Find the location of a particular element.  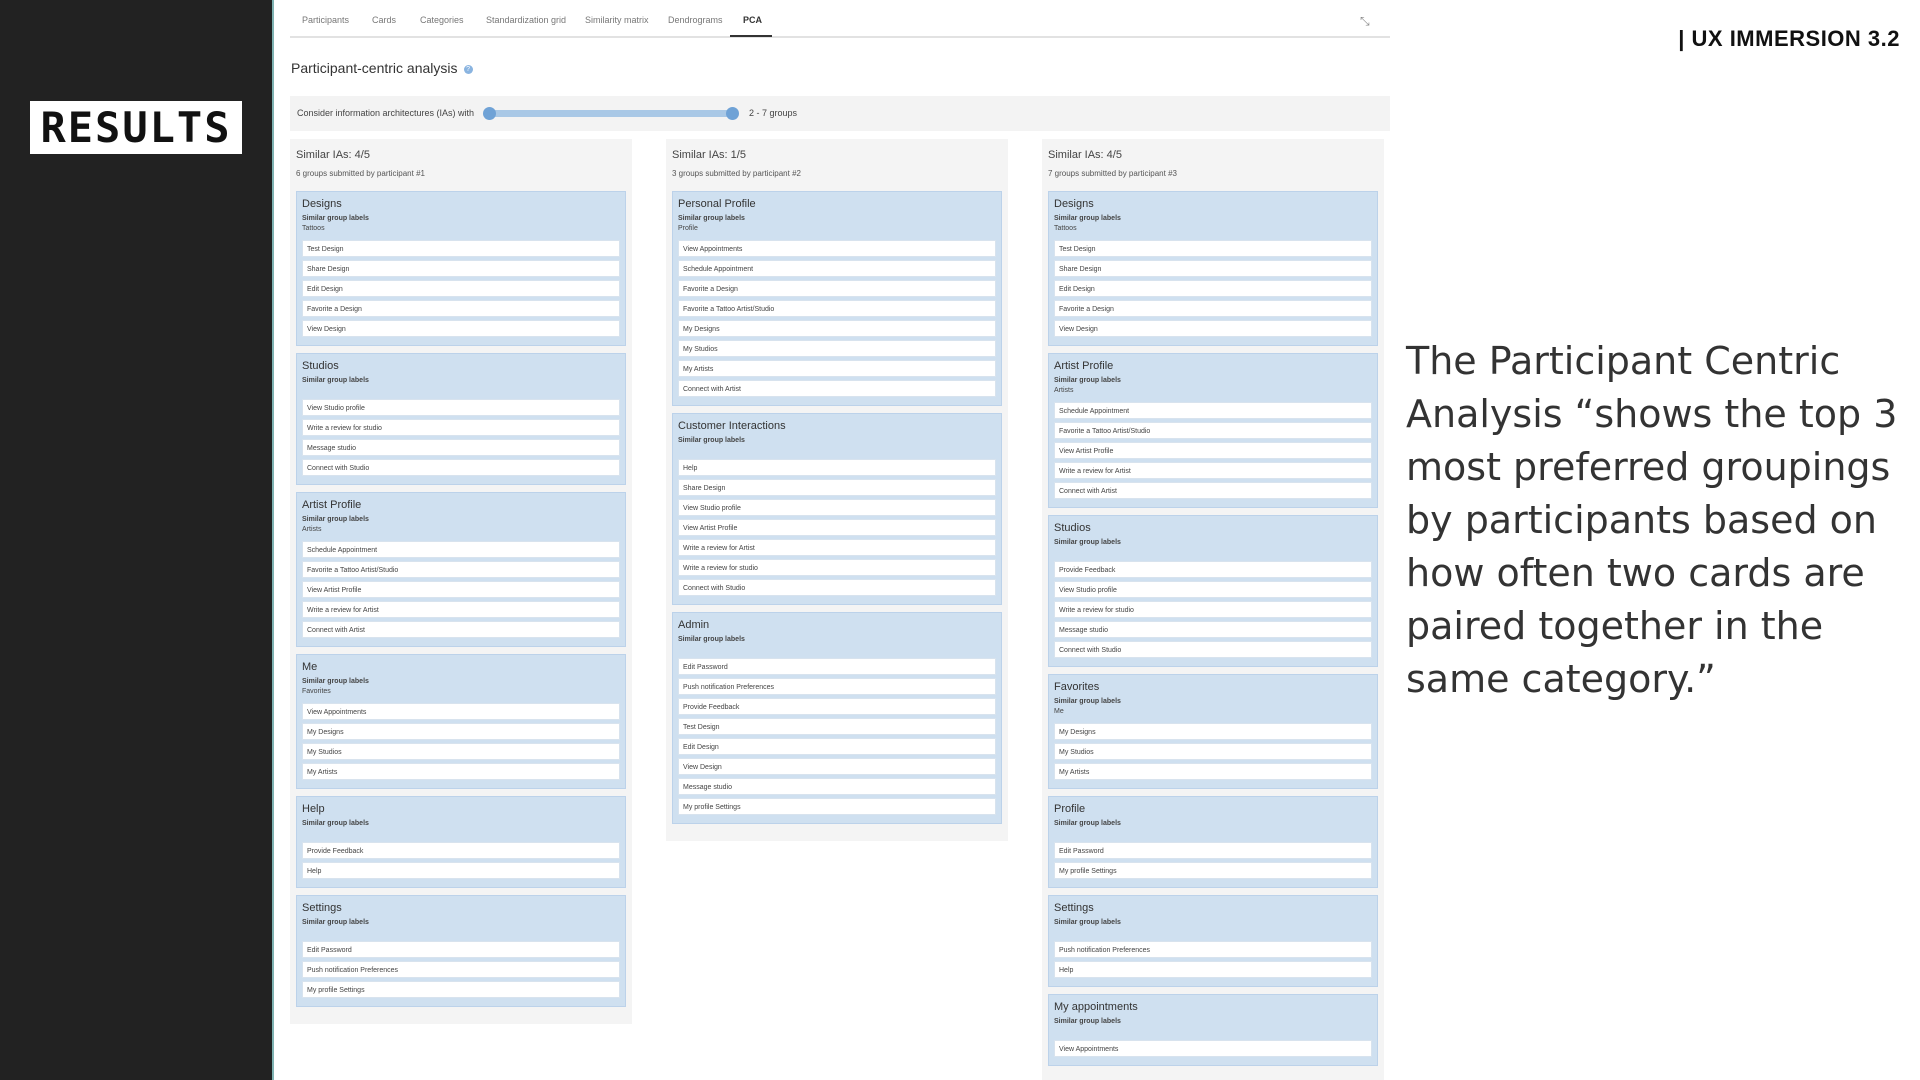

tab-participants: Participants is located at coordinates (325, 20).